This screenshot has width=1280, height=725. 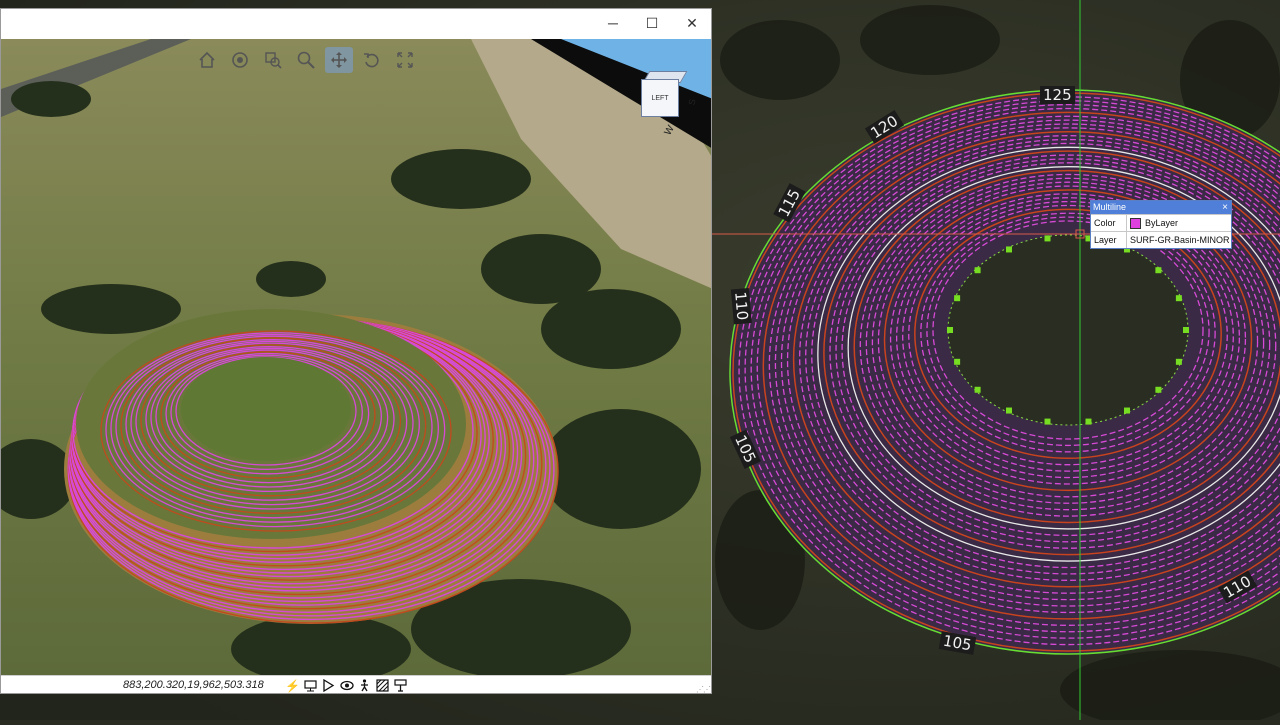 What do you see at coordinates (382, 685) in the screenshot?
I see `hatch-icon` at bounding box center [382, 685].